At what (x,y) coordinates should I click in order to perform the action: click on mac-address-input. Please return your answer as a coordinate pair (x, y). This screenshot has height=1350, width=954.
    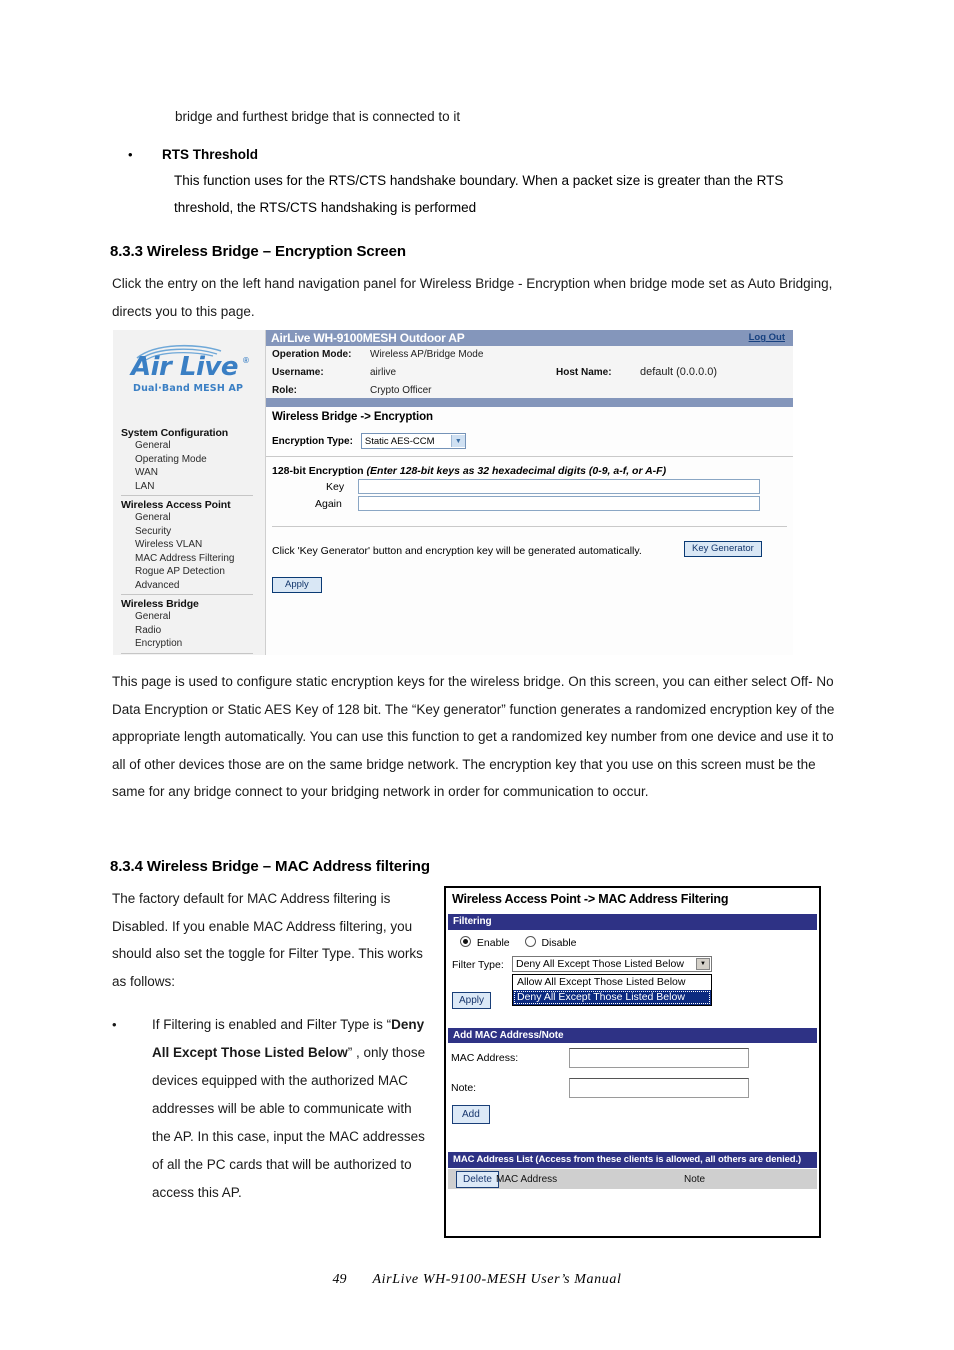
    Looking at the image, I should click on (659, 1058).